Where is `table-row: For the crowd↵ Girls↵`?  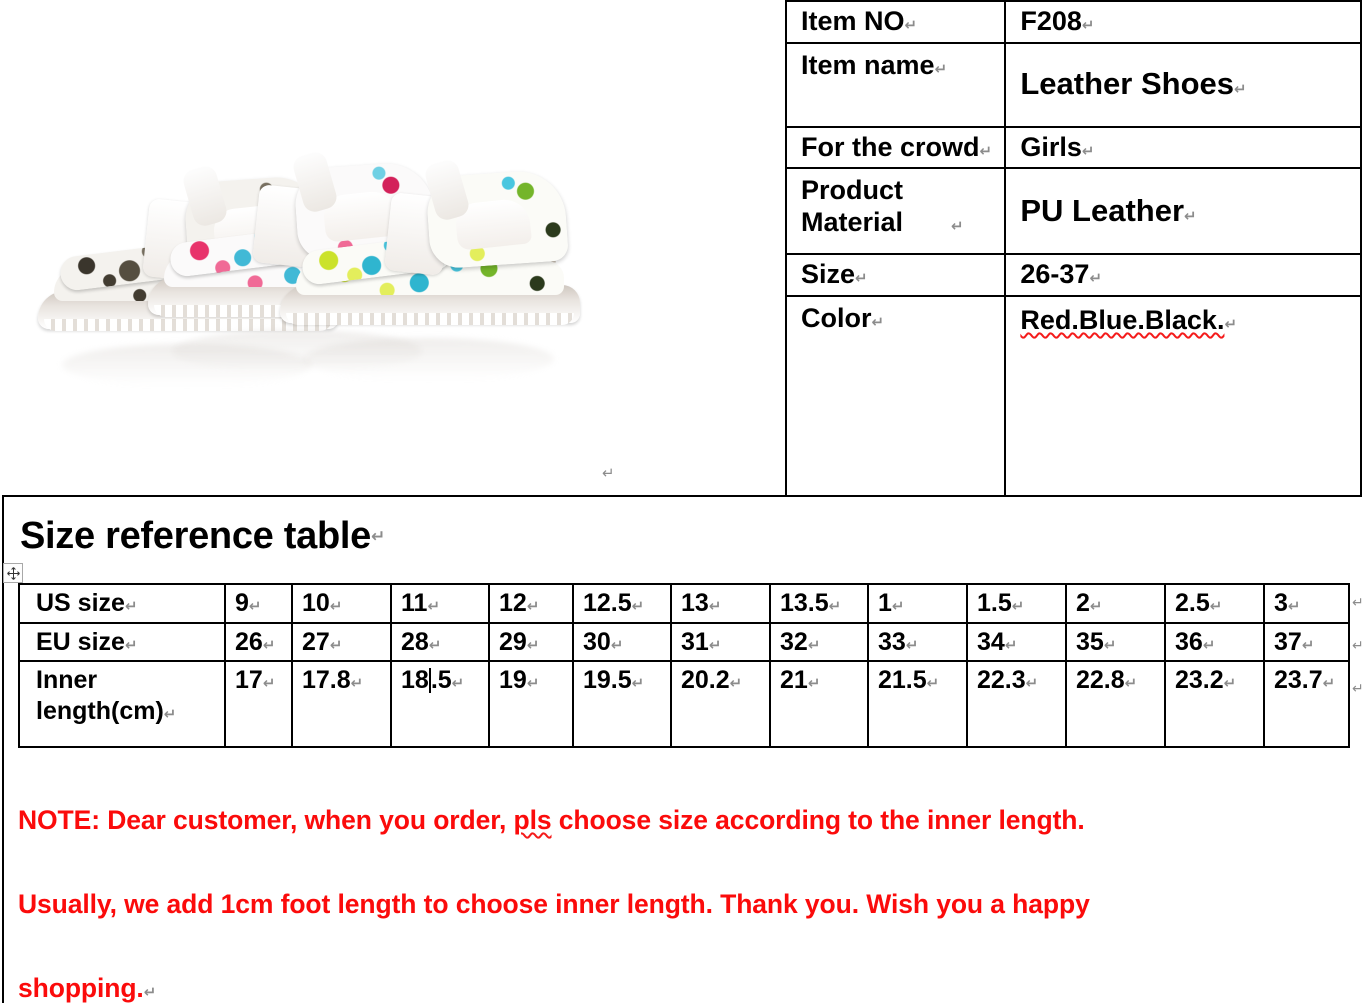 table-row: For the crowd↵ Girls↵ is located at coordinates (1074, 148).